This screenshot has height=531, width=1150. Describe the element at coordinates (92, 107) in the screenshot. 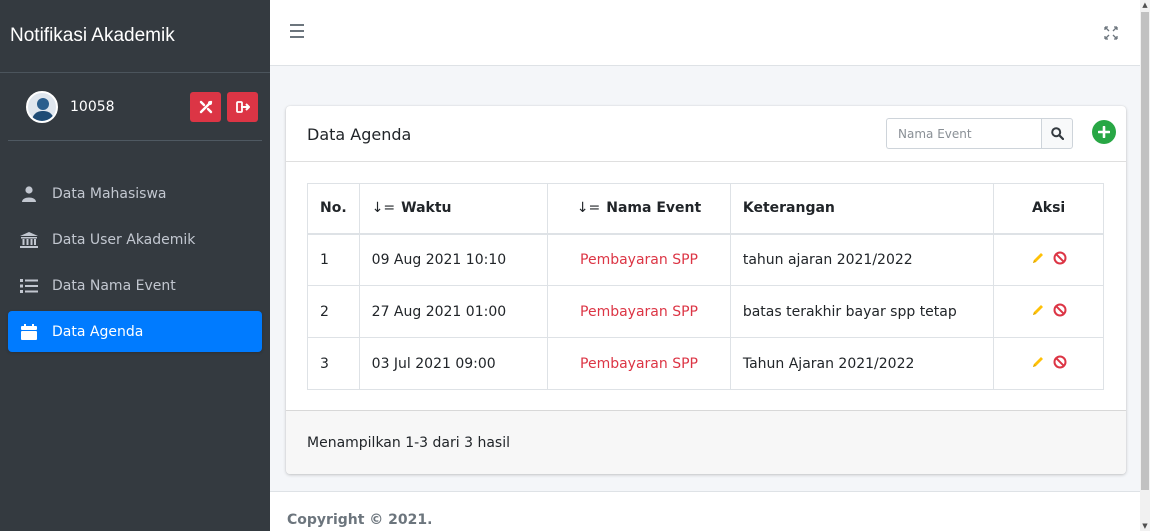

I see `user-id: 10058` at that location.